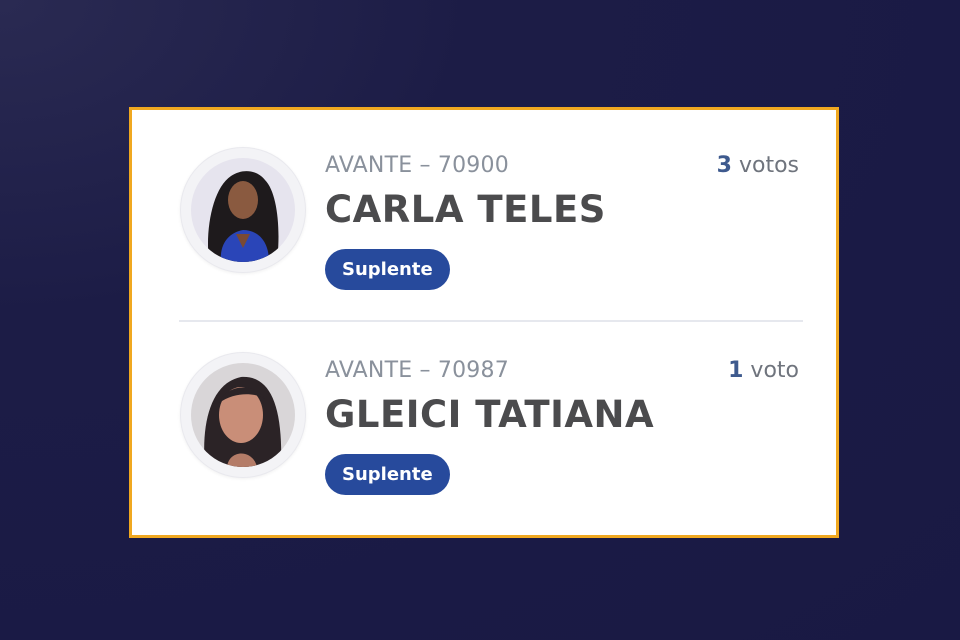 The width and height of the screenshot is (960, 640). I want to click on candidate-name: CARLA TELES, so click(465, 209).